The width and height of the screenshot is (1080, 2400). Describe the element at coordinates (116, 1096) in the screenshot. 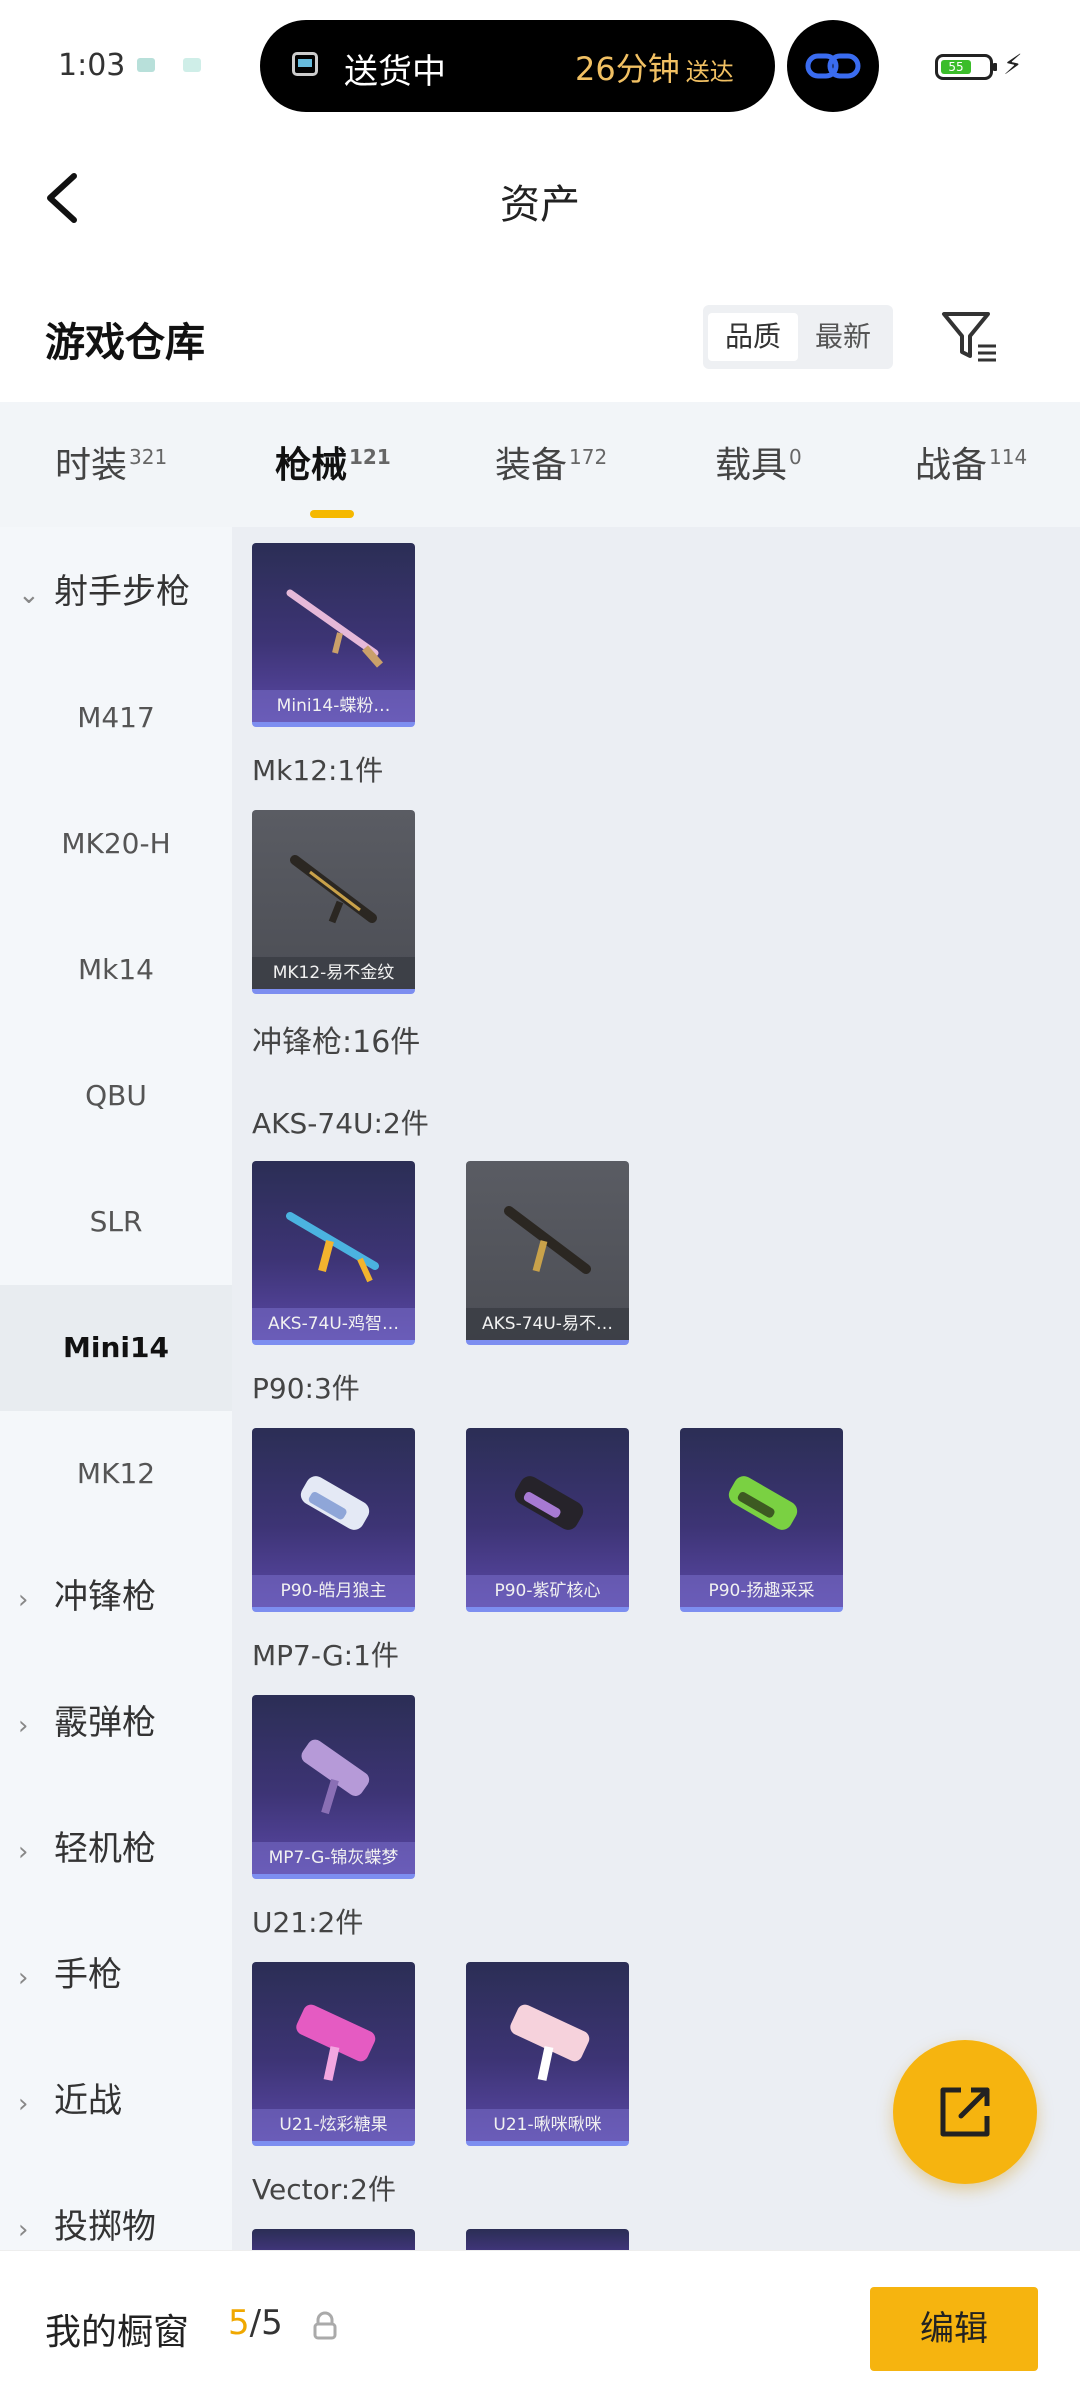

I see `sidebar-item-qbu: QBU` at that location.